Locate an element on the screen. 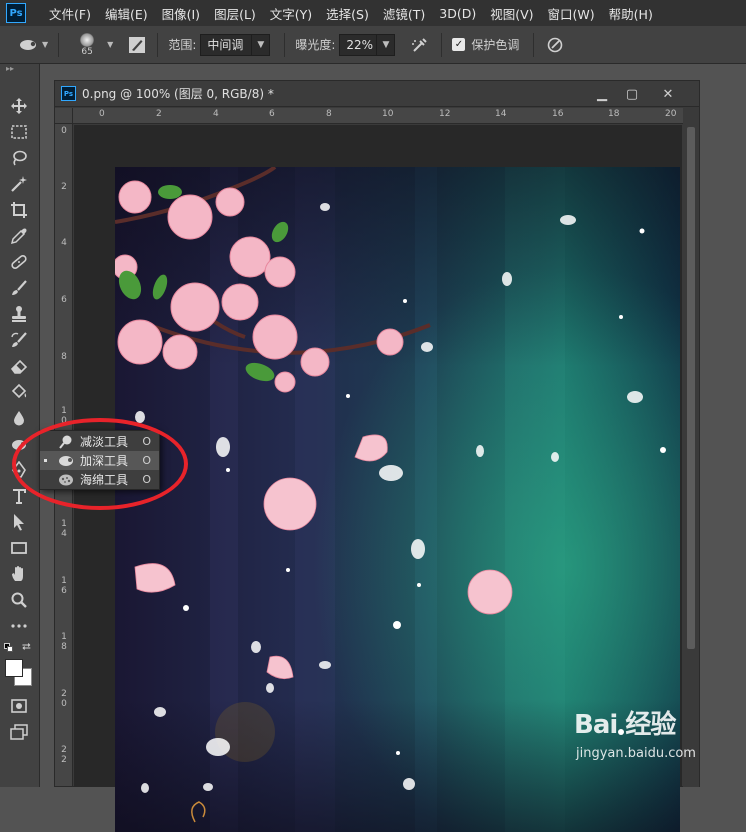 This screenshot has height=832, width=746. hand-icon is located at coordinates (17, 573).